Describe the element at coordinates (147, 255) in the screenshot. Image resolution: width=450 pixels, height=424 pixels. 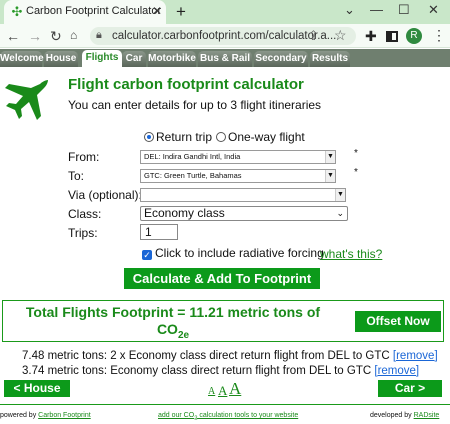
I see `checkbox-checked-icon: ✓` at that location.